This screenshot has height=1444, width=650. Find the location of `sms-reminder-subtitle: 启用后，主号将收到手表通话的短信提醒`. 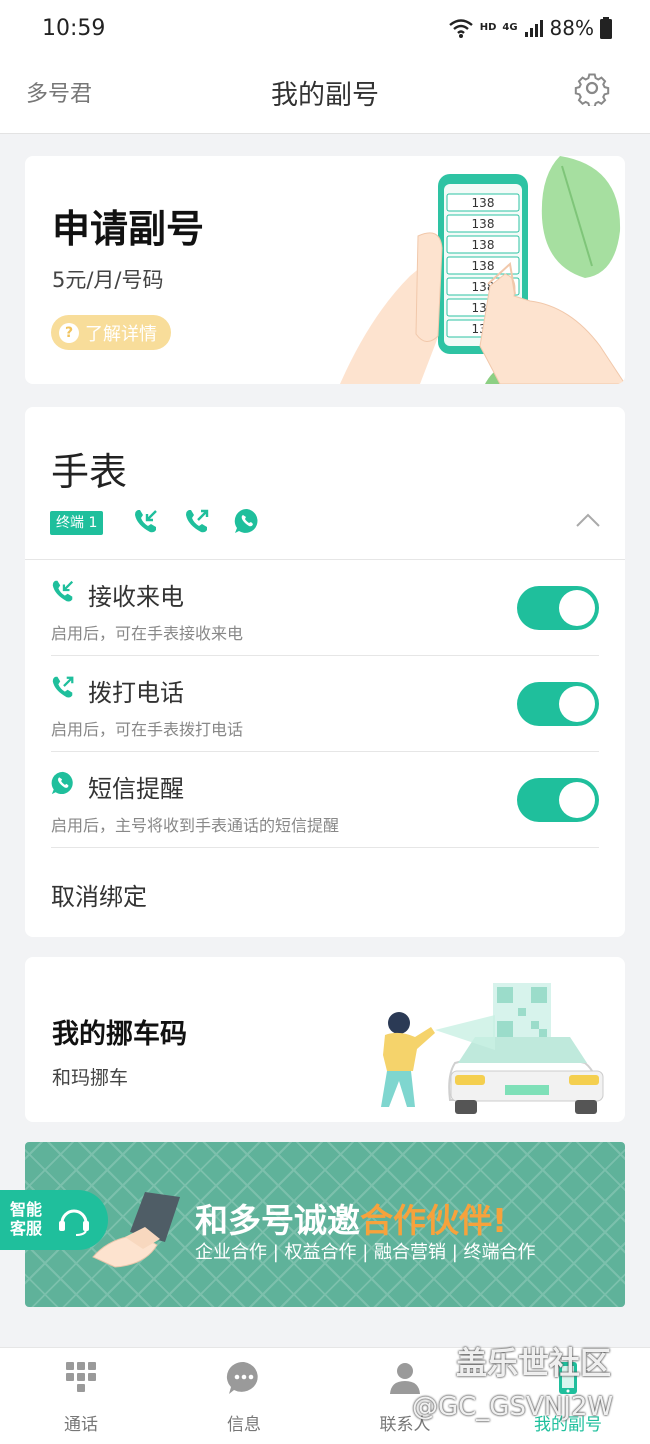

sms-reminder-subtitle: 启用后，主号将收到手表通话的短信提醒 is located at coordinates (195, 825).